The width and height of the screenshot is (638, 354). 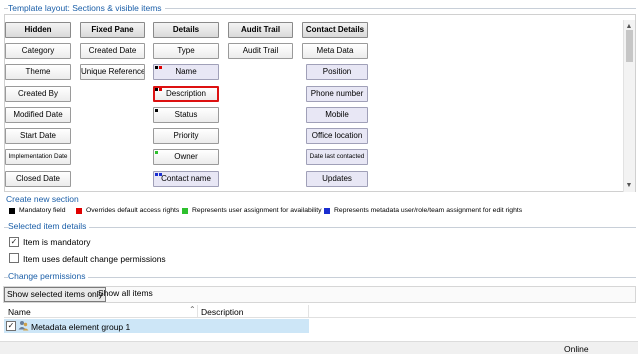 I want to click on sort-ascending-icon: ⌃, so click(x=192, y=309).